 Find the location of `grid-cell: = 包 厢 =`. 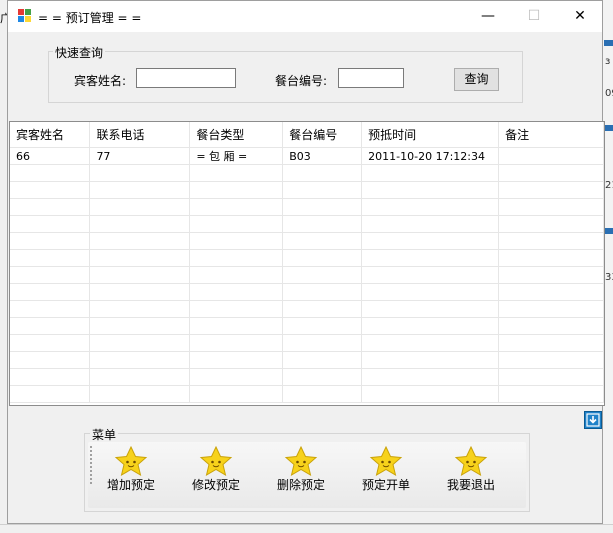

grid-cell: = 包 厢 = is located at coordinates (236, 156).